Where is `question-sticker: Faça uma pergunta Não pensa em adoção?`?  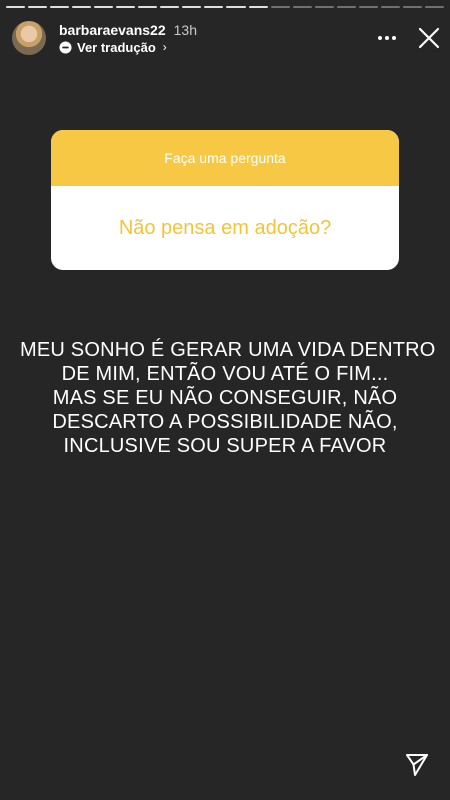
question-sticker: Faça uma pergunta Não pensa em adoção? is located at coordinates (225, 200).